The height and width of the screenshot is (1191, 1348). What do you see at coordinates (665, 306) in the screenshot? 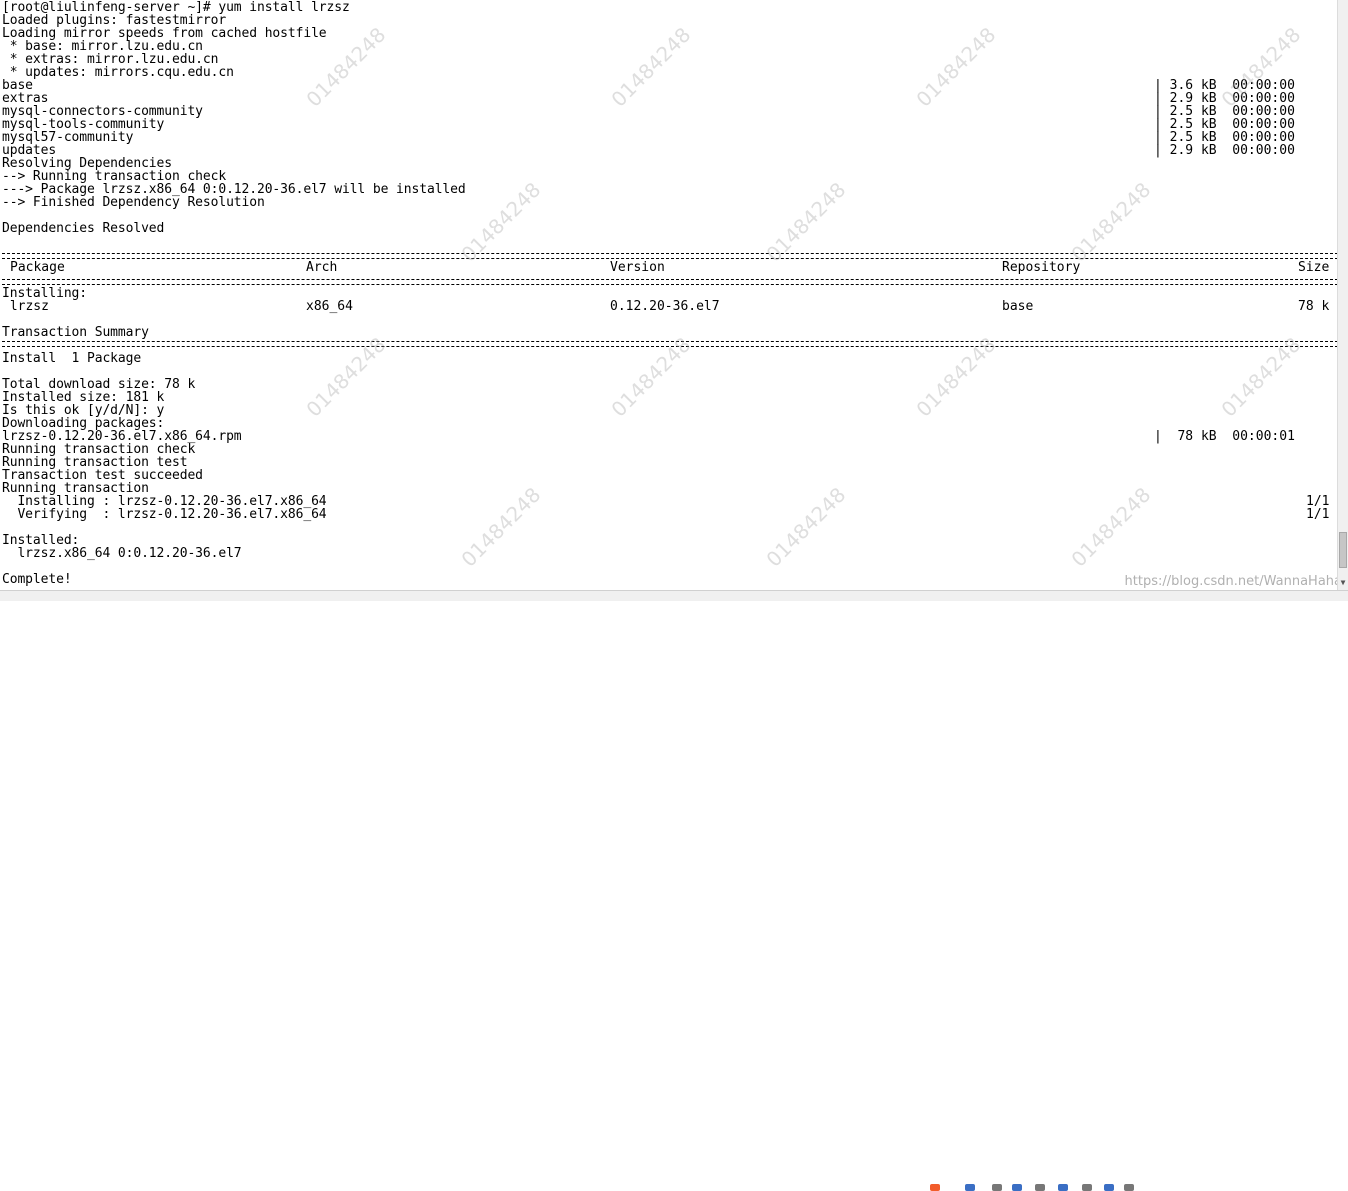
I see `row-version: 0.12.20-36.el7` at bounding box center [665, 306].